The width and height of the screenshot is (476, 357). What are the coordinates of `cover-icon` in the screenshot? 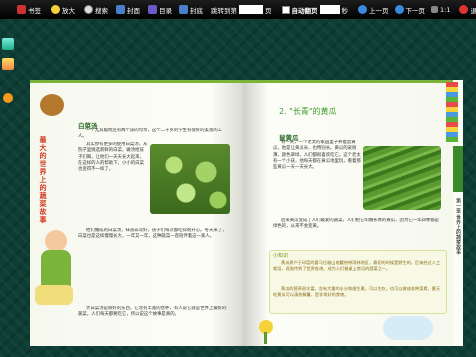 It's located at (120, 9).